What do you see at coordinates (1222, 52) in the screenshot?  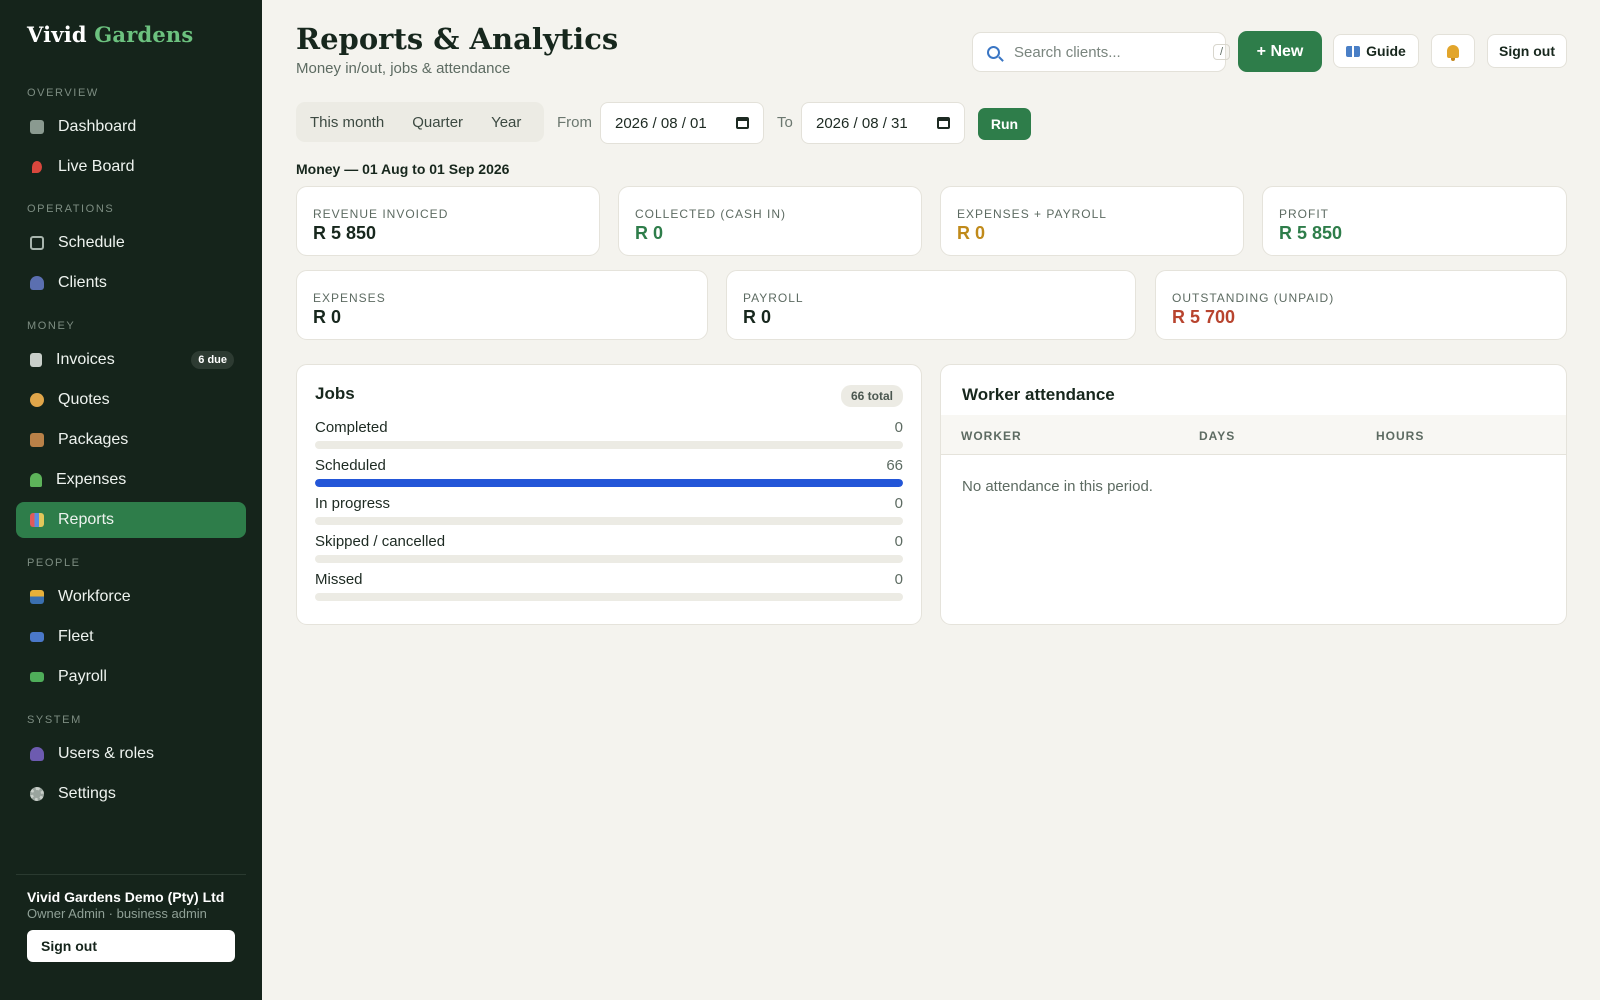 I see `search-shortcut-key: /` at bounding box center [1222, 52].